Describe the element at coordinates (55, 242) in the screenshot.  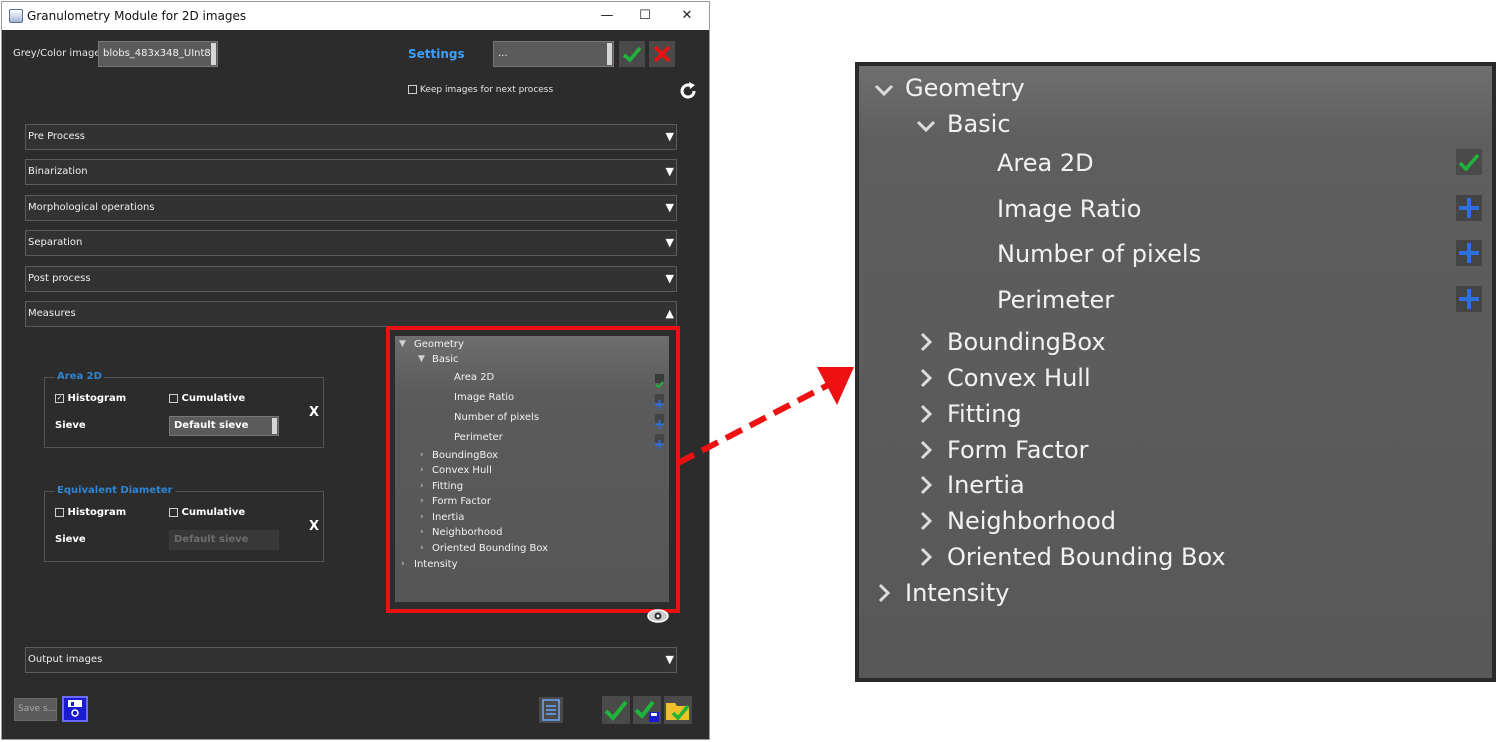
I see `section-label: Separation` at that location.